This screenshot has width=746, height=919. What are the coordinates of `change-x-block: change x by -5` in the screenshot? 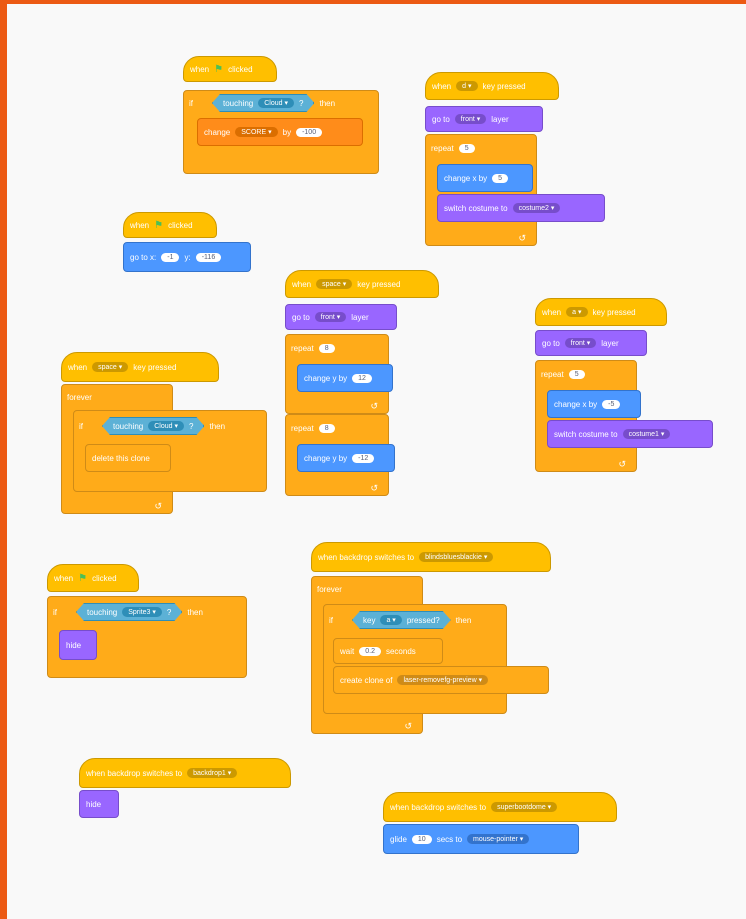 It's located at (594, 404).